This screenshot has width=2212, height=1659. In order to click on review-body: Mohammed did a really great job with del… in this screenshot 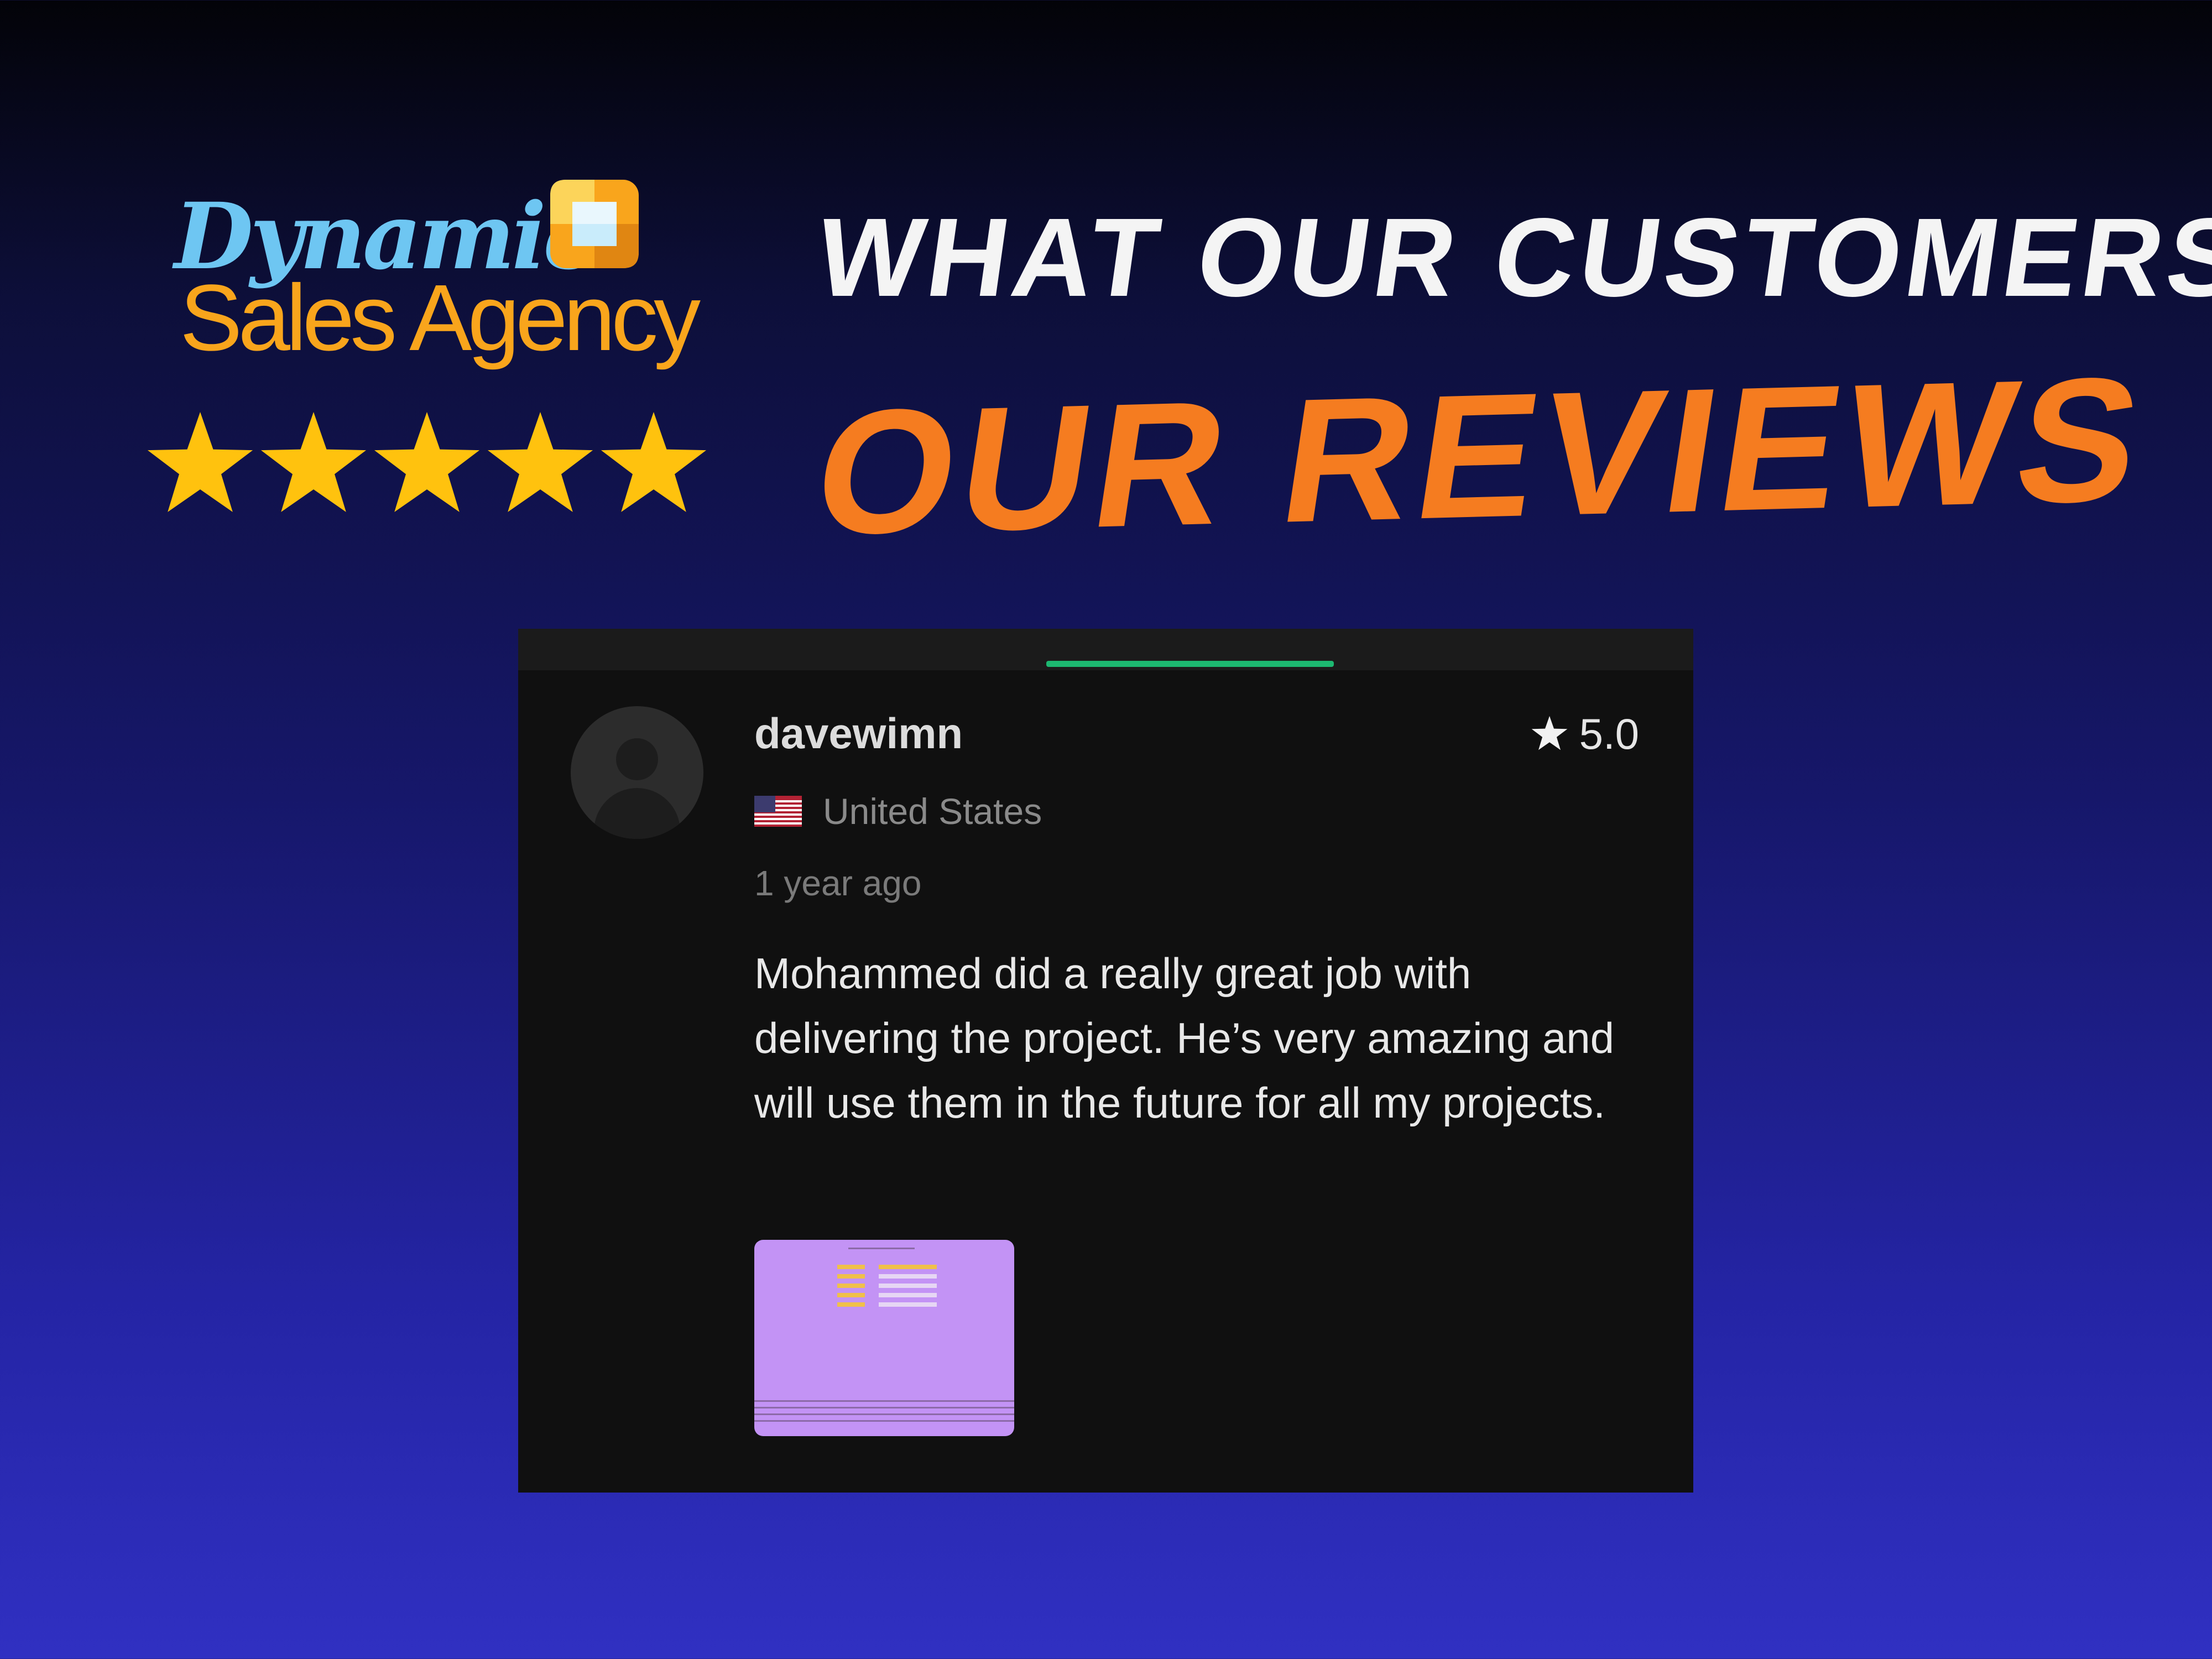, I will do `click(1185, 1038)`.